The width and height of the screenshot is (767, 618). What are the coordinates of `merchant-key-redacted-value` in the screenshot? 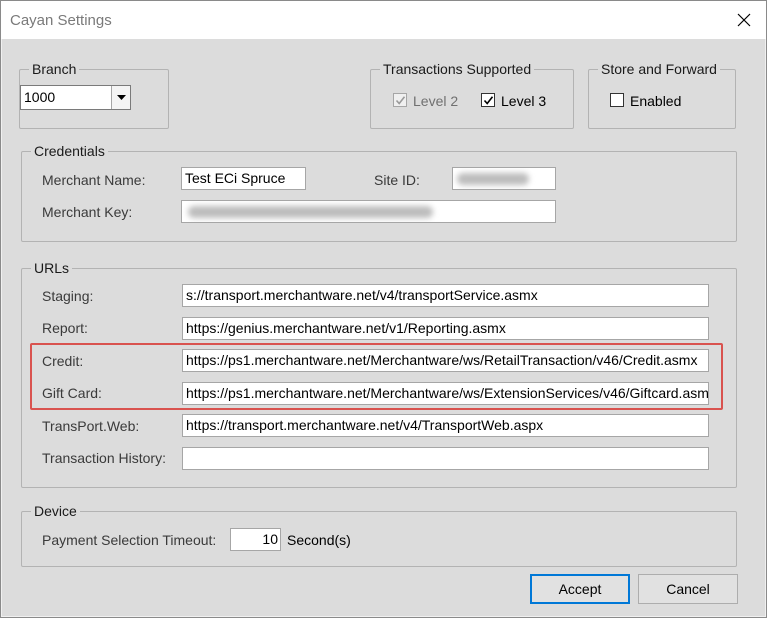 It's located at (310, 212).